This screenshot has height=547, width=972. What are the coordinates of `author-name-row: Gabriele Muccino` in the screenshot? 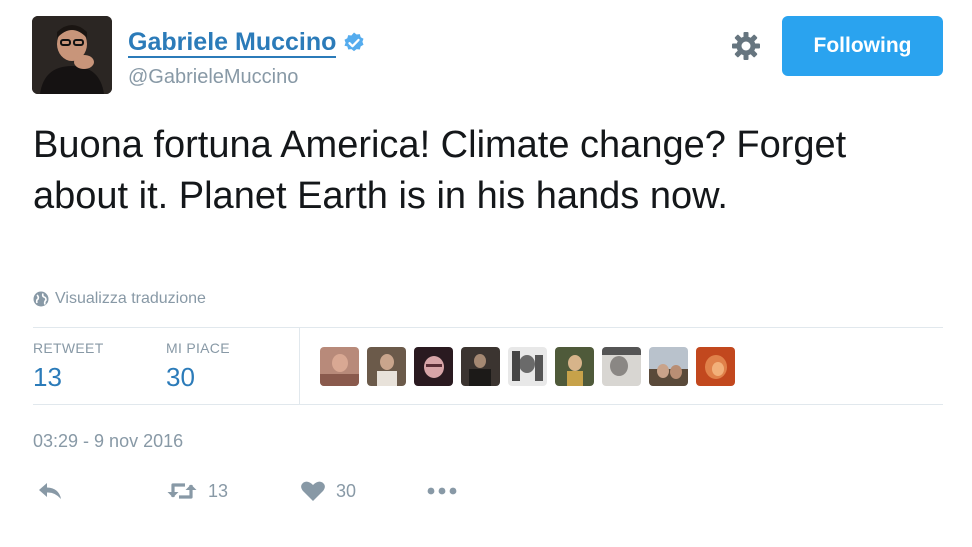 It's located at (247, 43).